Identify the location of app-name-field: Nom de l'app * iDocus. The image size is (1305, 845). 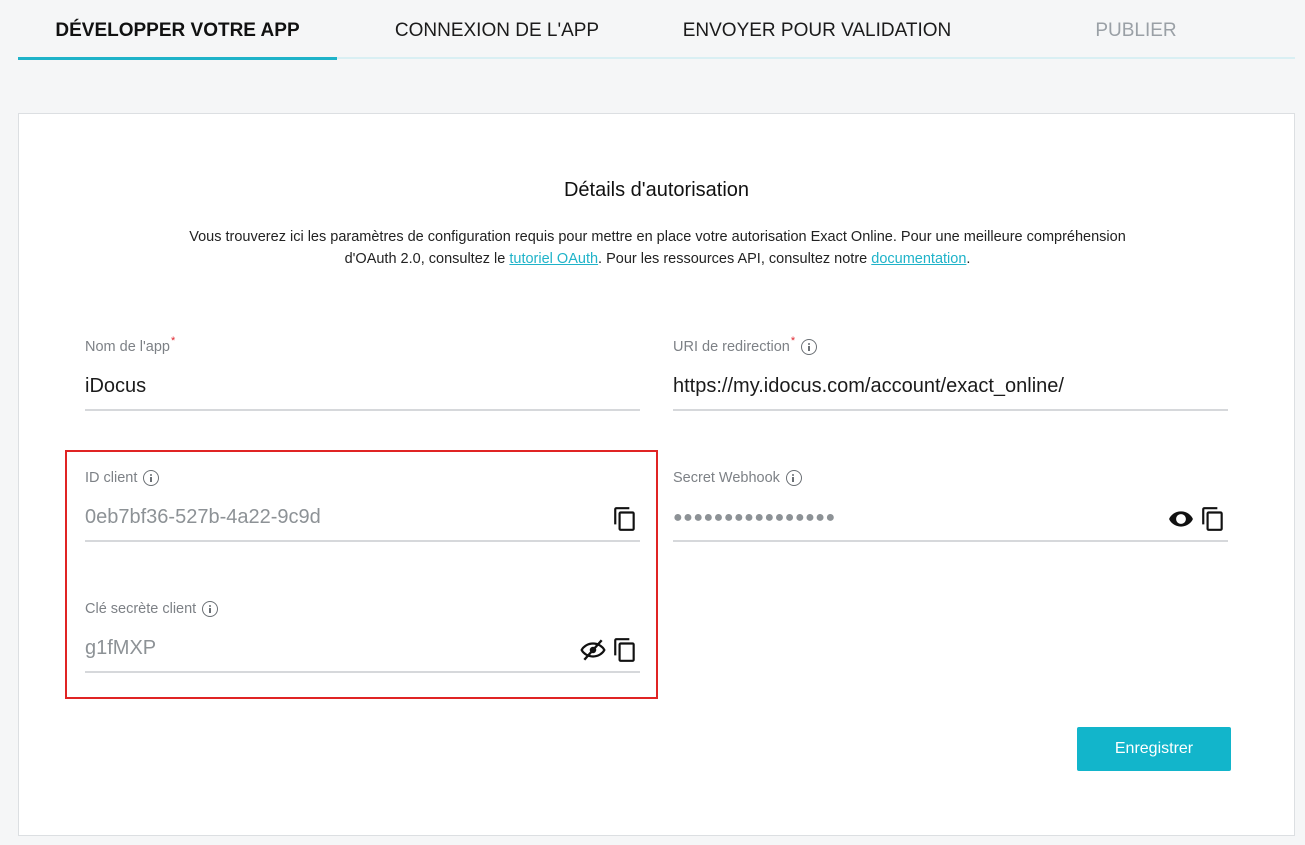
(362, 373).